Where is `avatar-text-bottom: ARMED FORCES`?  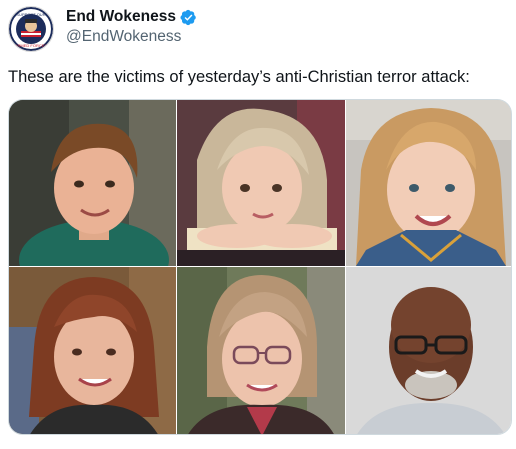
avatar-text-bottom: ARMED FORCES is located at coordinates (31, 45).